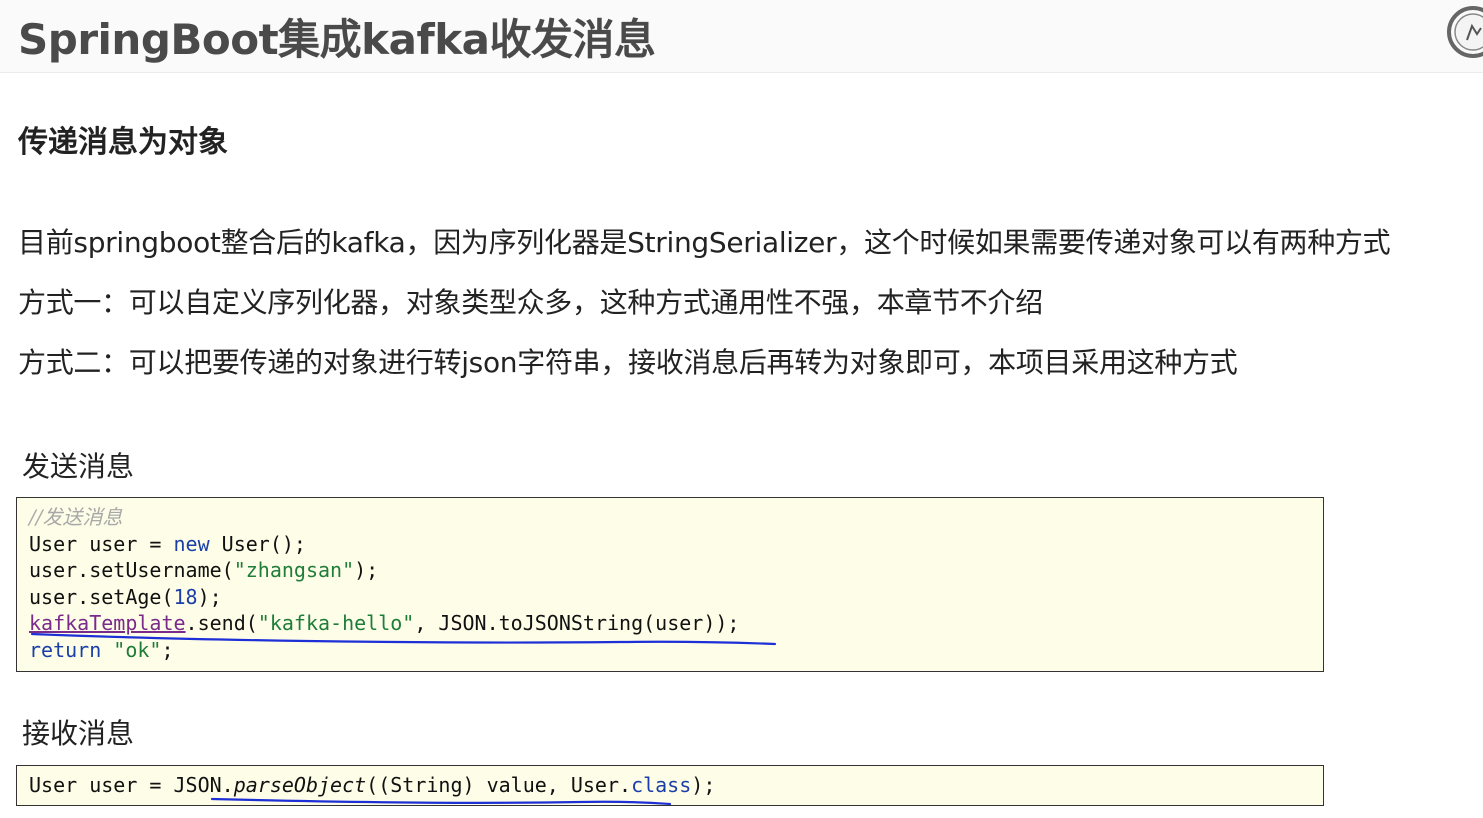 Image resolution: width=1483 pixels, height=818 pixels. Describe the element at coordinates (336, 623) in the screenshot. I see `code-string: "kafka-hello"` at that location.